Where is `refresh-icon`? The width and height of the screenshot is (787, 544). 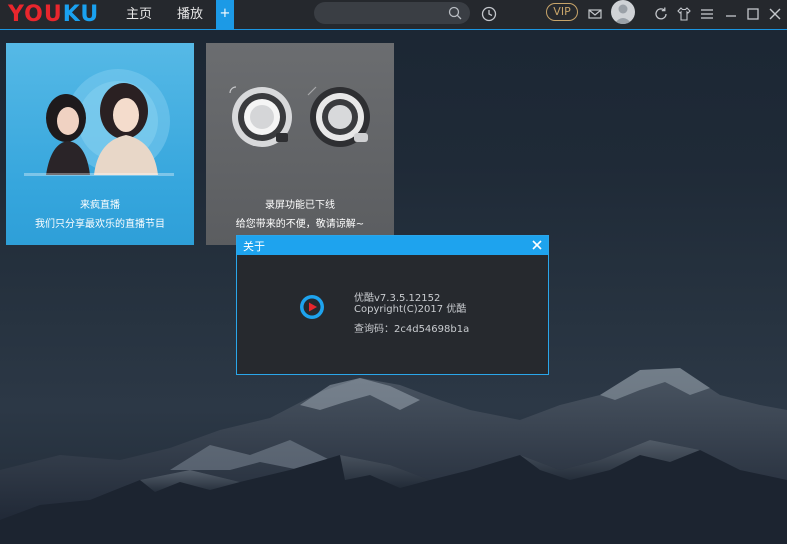
refresh-icon is located at coordinates (661, 14).